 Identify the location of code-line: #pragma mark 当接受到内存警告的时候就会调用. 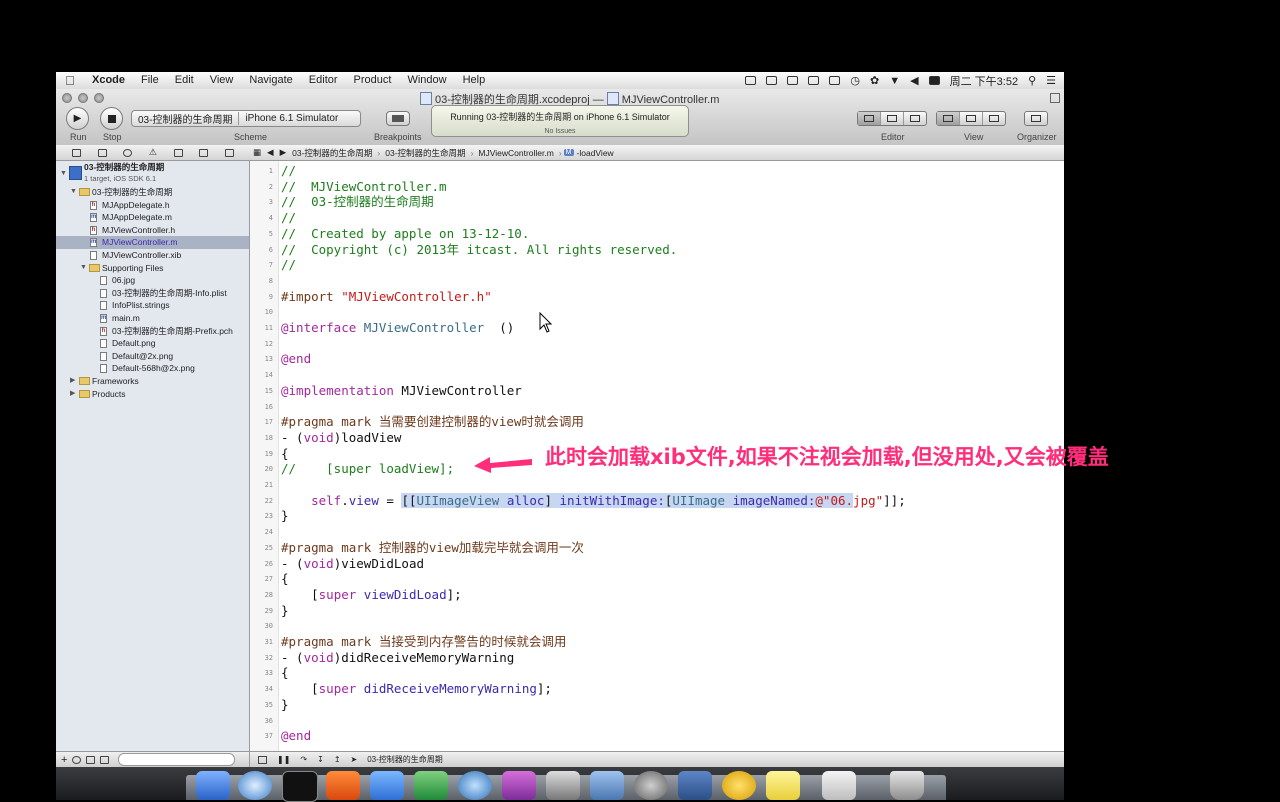
(423, 642).